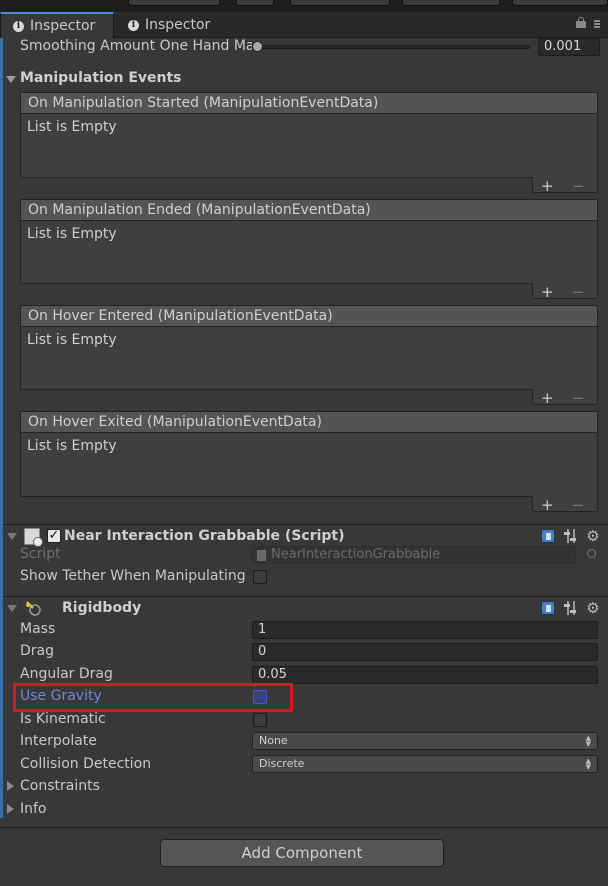  I want to click on highlight-box, so click(153, 697).